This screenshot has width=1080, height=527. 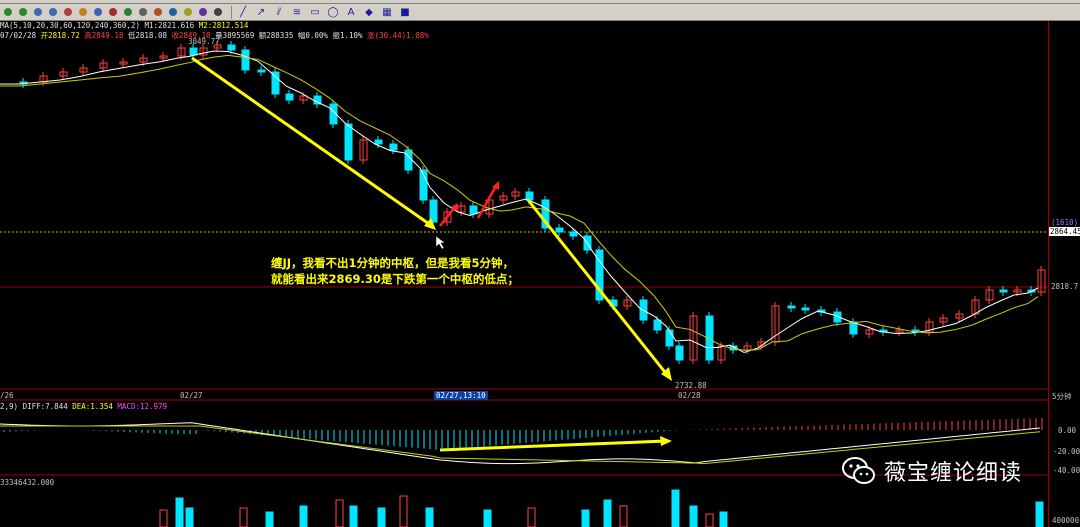 What do you see at coordinates (1066, 451) in the screenshot?
I see `macd-y-20: -20.00` at bounding box center [1066, 451].